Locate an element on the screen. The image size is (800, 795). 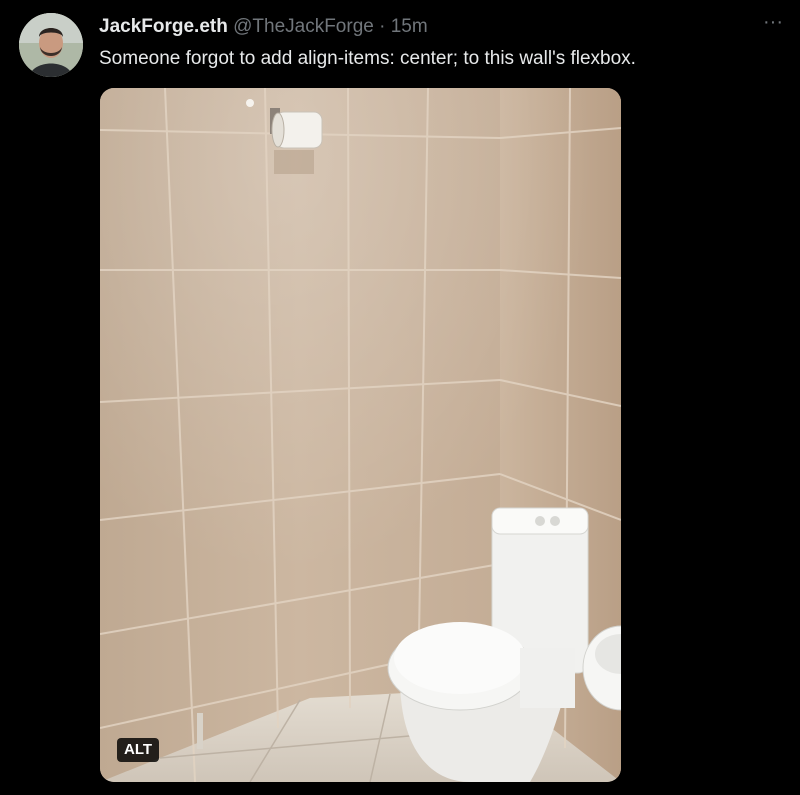
user-handle: @TheJackForge is located at coordinates (303, 26).